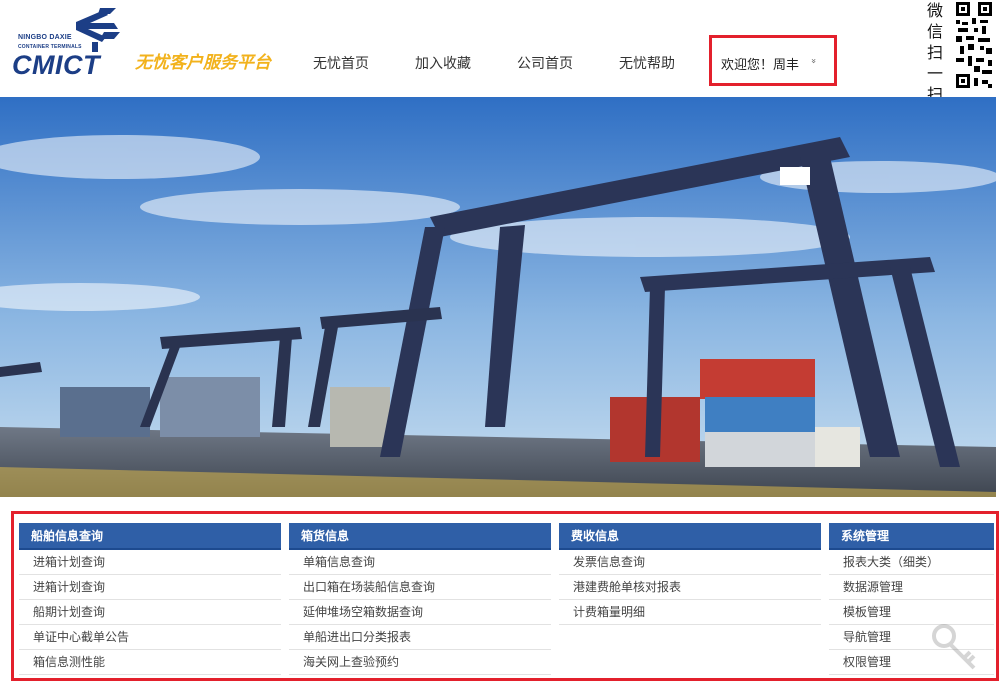  I want to click on menu-column-fees: 费收信息 发票信息查询 港建费舱单核对报表 计费箱量明细, so click(690, 574).